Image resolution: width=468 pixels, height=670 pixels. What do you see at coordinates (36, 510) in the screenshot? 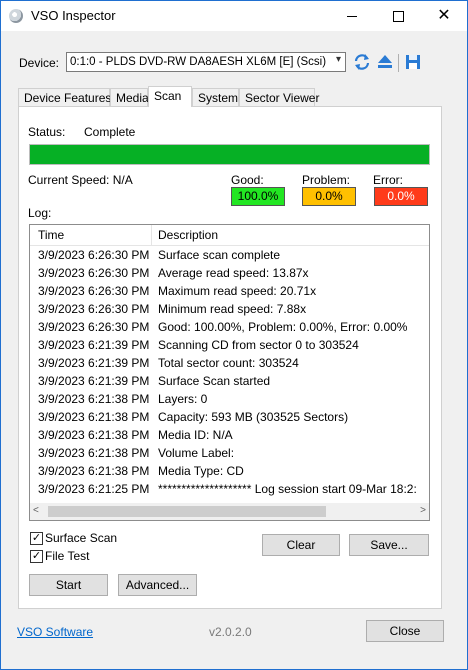
I see `scroll-left-icon: <` at bounding box center [36, 510].